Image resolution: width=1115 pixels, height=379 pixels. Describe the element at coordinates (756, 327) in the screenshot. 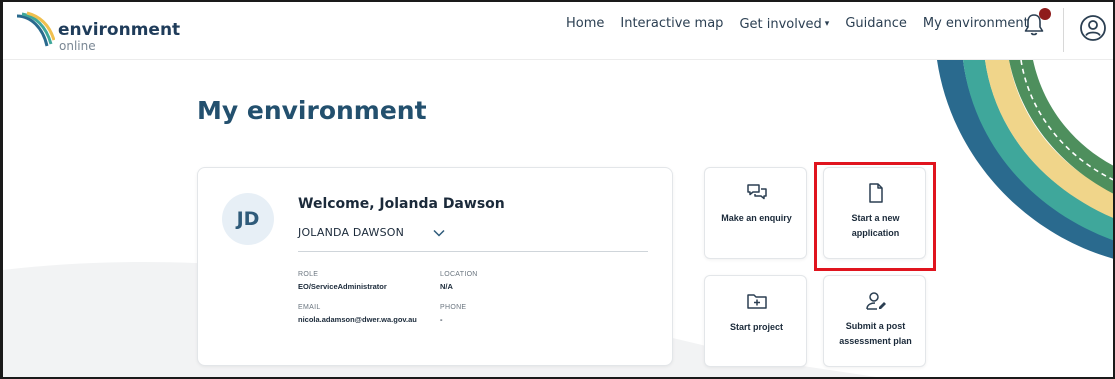

I see `start-project-label: Start project` at that location.